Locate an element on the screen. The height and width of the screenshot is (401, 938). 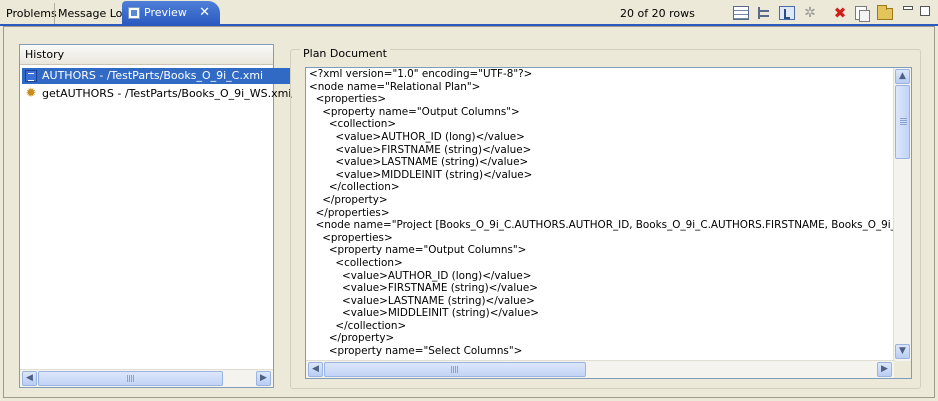
tab-message-log: Message Log is located at coordinates (91, 14).